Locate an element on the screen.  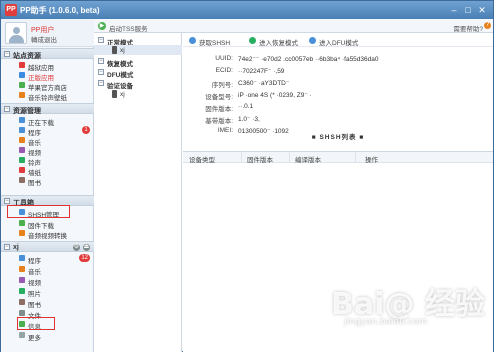
sidebar-item-media-convert: 音频视频转换 is located at coordinates (47, 234).